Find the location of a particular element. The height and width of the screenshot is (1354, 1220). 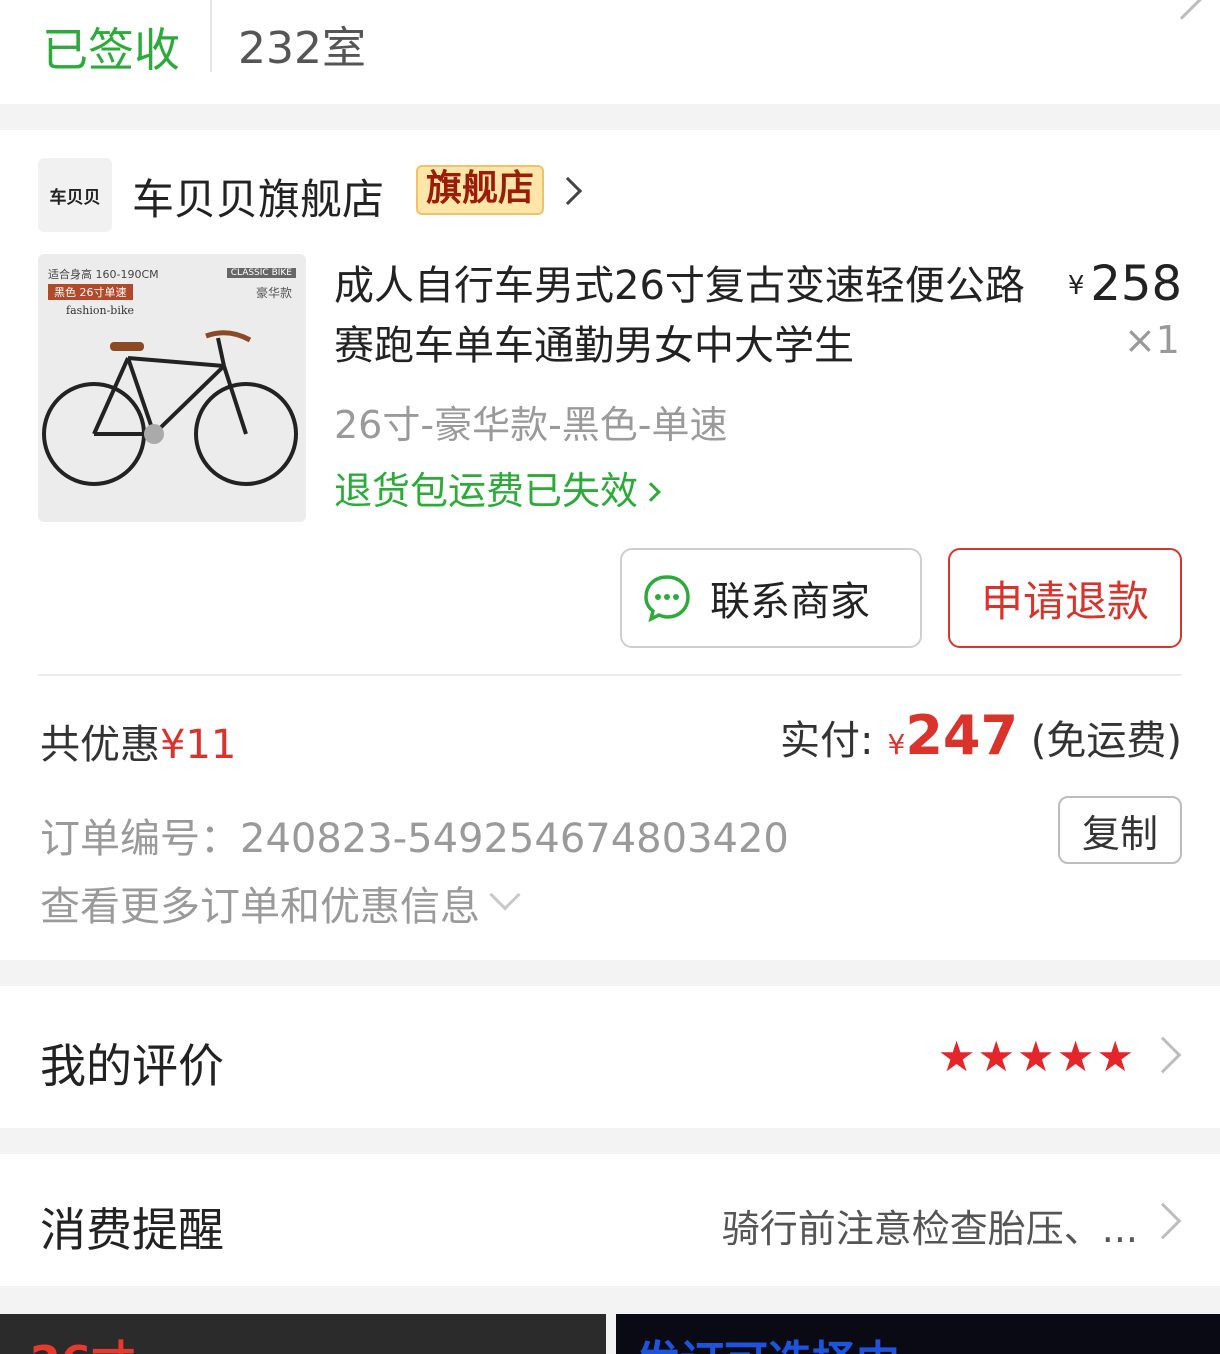

return-note-label: 退货包运费已失效 is located at coordinates (486, 491).